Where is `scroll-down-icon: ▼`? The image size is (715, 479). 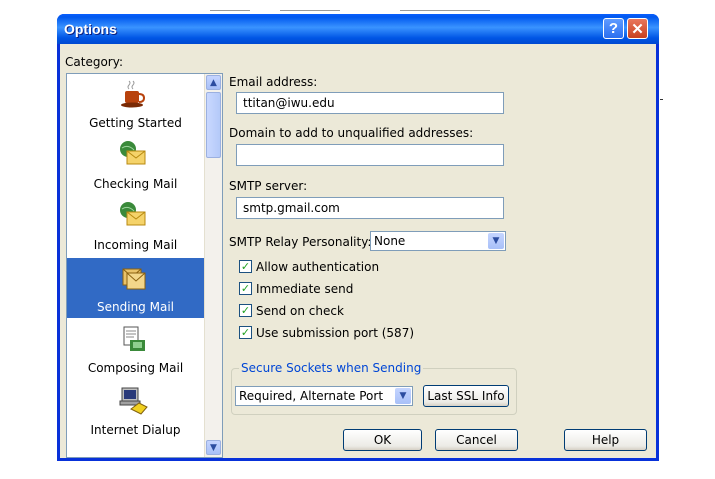 scroll-down-icon: ▼ is located at coordinates (213, 447).